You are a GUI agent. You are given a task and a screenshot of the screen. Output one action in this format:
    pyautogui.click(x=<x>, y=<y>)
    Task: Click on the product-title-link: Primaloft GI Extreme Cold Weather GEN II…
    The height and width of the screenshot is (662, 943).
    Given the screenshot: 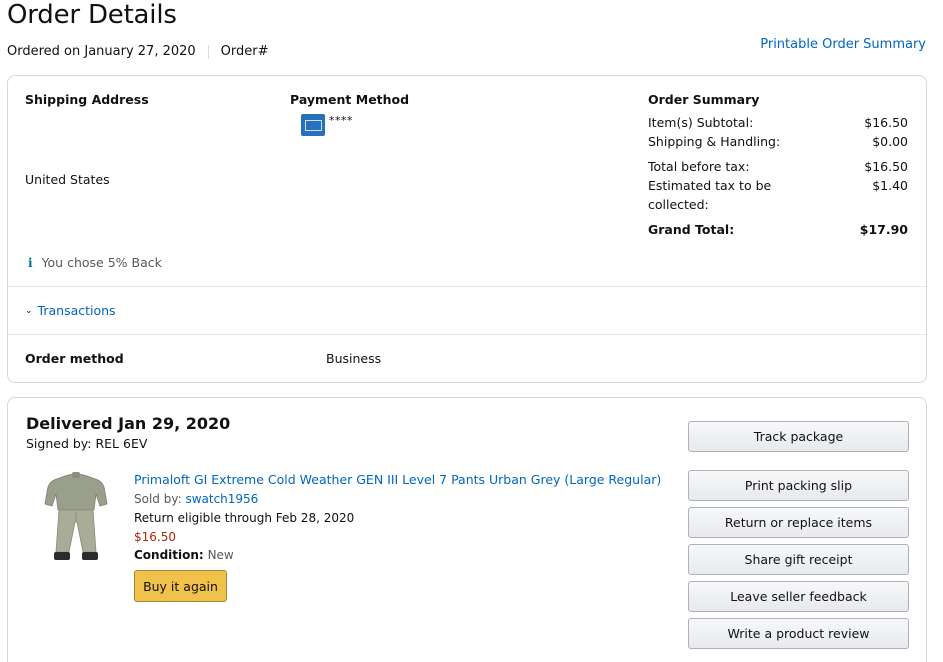 What is the action you would take?
    pyautogui.click(x=397, y=479)
    